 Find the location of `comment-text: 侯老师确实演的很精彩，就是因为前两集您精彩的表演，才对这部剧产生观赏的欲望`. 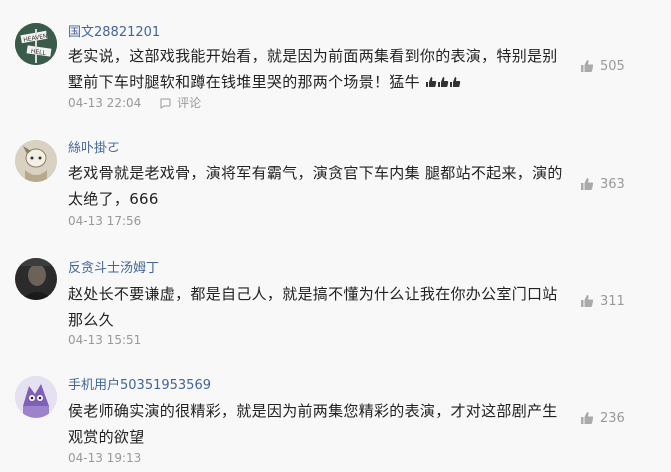

comment-text: 侯老师确实演的很精彩，就是因为前两集您精彩的表演，才对这部剧产生观赏的欲望 is located at coordinates (313, 424).